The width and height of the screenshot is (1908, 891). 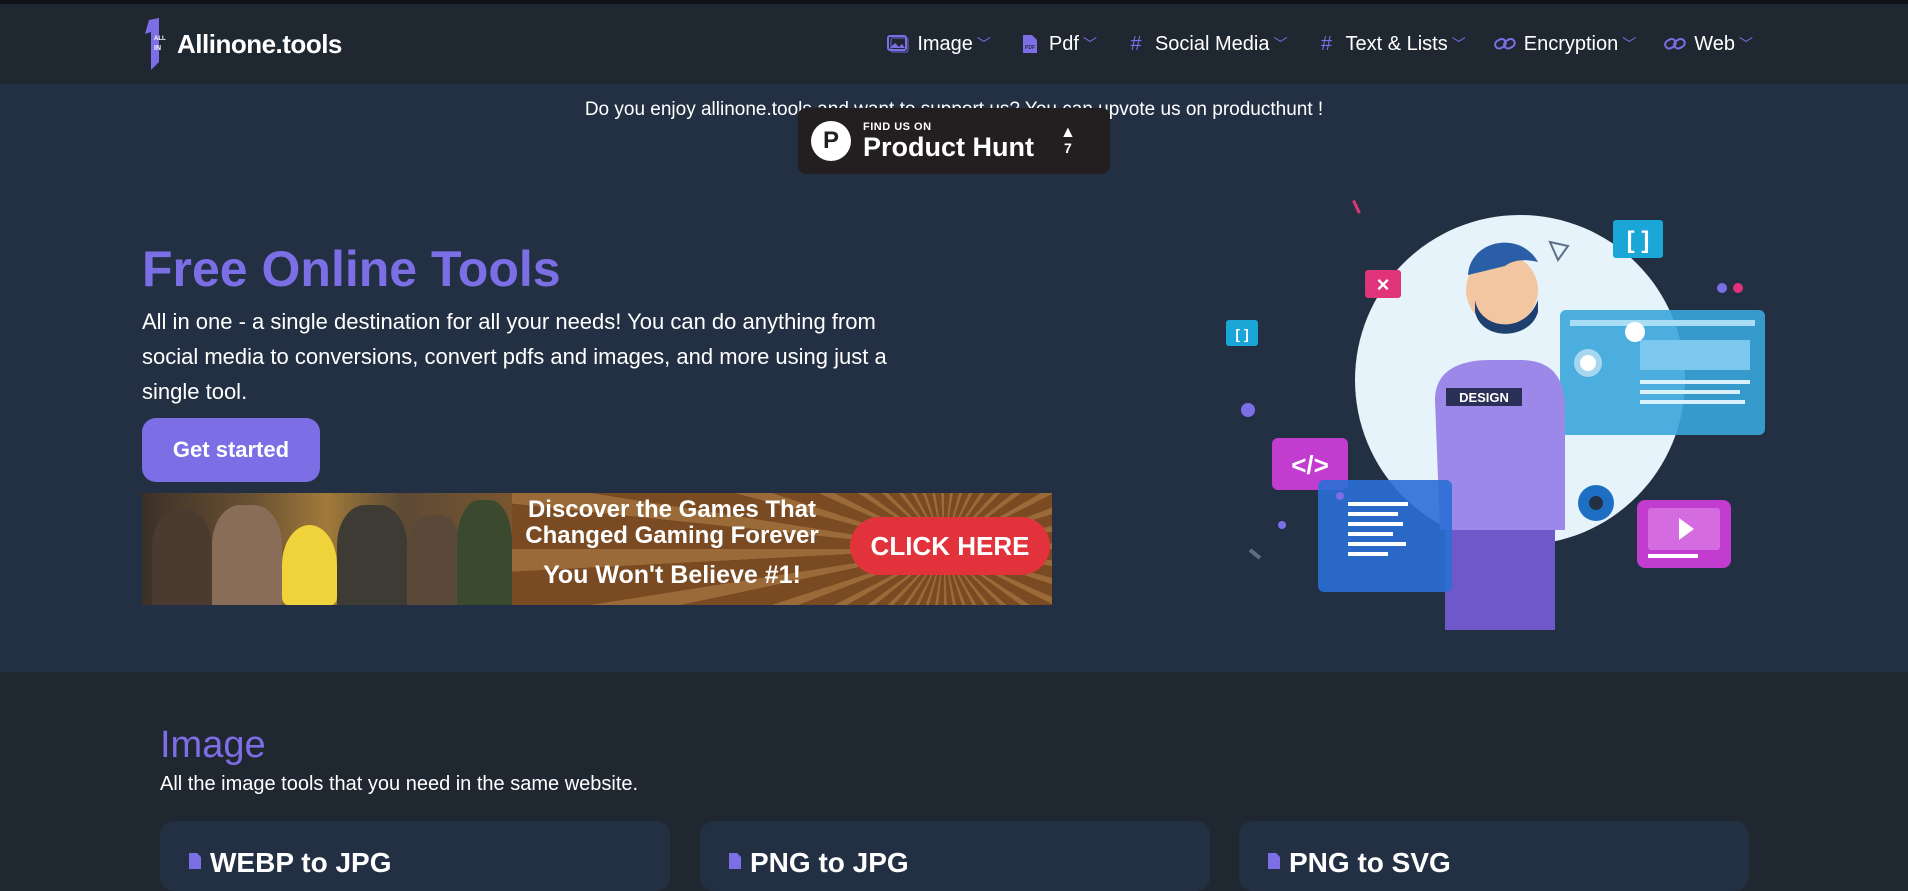 I want to click on illustration-shirt-text: DESIGN, so click(x=1484, y=397).